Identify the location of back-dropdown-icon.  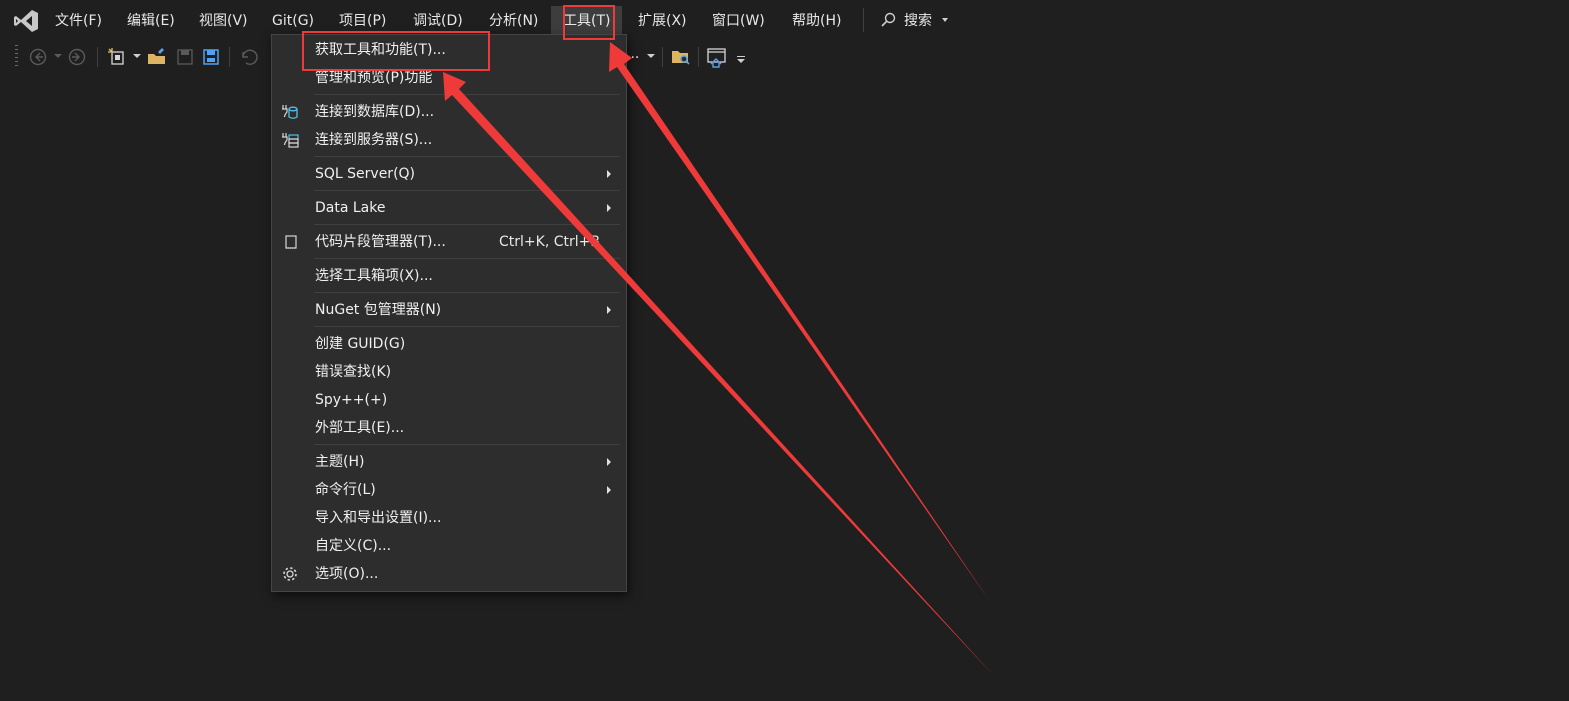
(58, 56).